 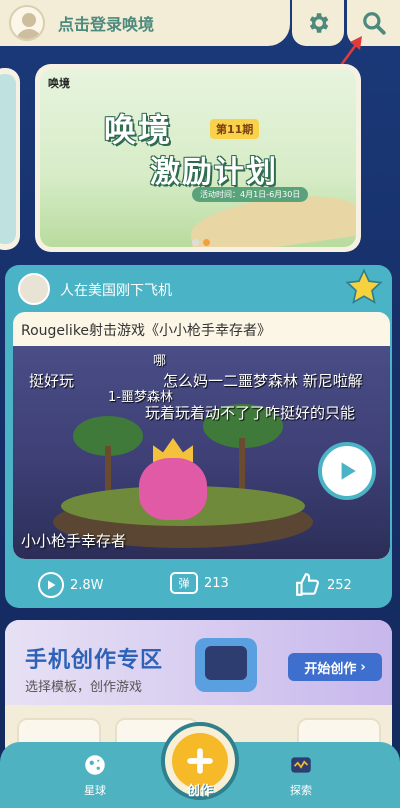 I want to click on login-button: 点击登录唤境, so click(x=145, y=23).